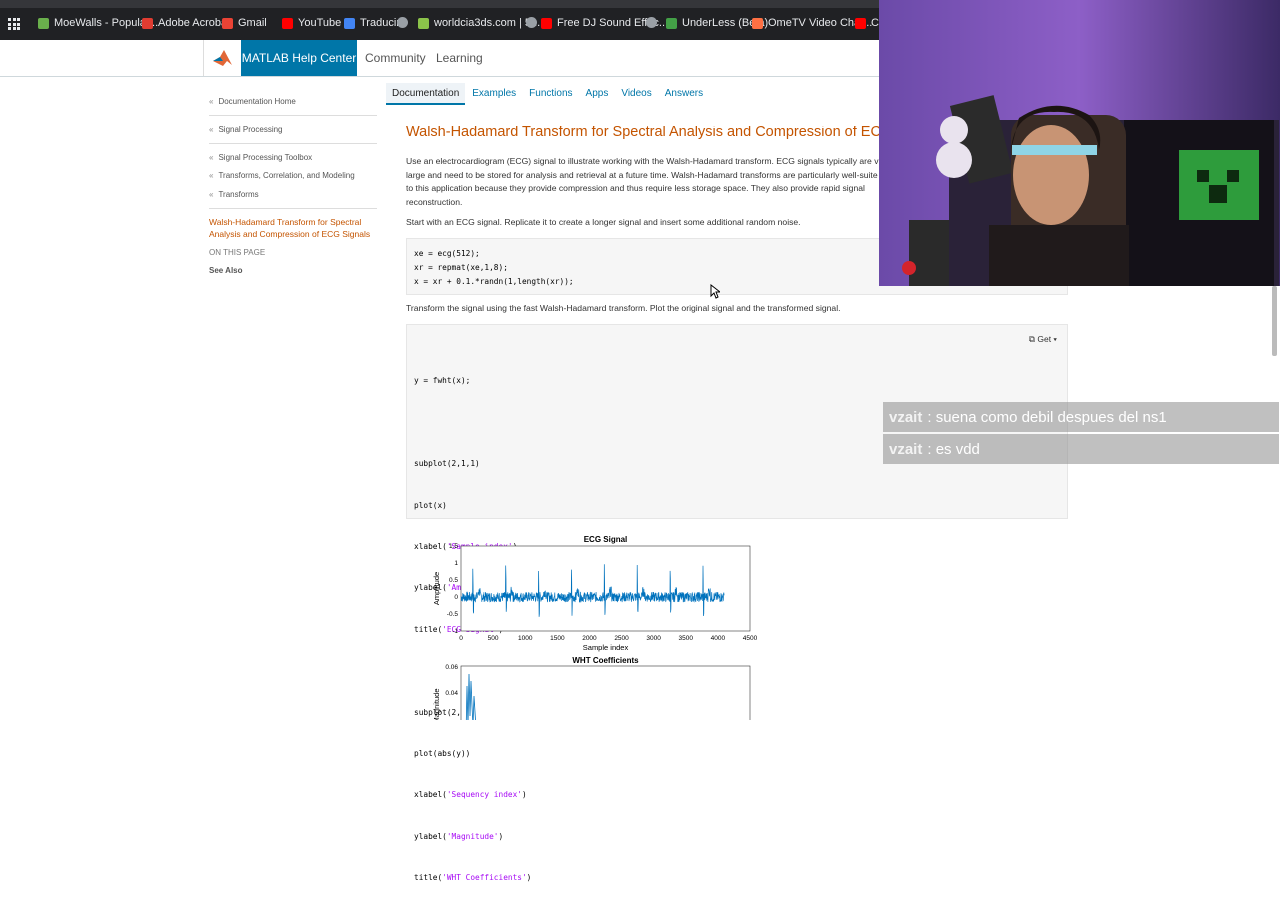 This screenshot has width=1280, height=912. I want to click on sidebar-link-documentation-home: «Documentation Home, so click(252, 101).